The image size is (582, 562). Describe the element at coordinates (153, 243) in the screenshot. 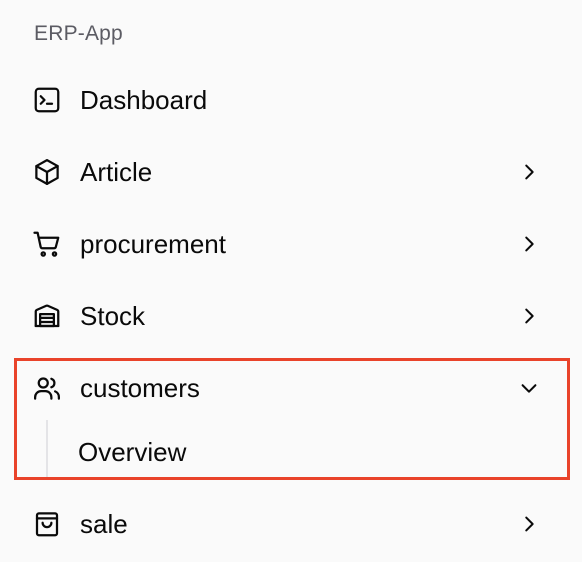

I see `sidebar-item-label: procurement` at that location.